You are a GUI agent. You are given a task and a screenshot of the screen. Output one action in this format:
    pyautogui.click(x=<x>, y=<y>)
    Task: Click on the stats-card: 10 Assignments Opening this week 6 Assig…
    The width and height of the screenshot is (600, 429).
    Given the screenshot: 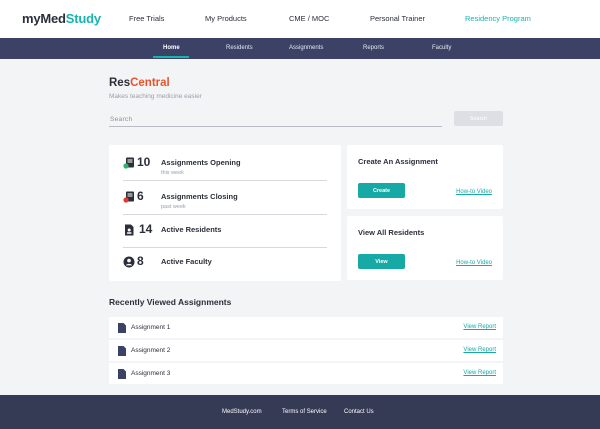 What is the action you would take?
    pyautogui.click(x=225, y=213)
    